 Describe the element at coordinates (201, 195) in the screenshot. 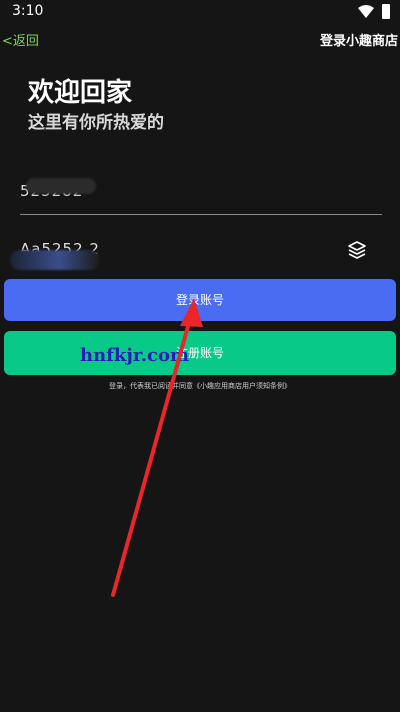

I see `account-input: 525282` at that location.